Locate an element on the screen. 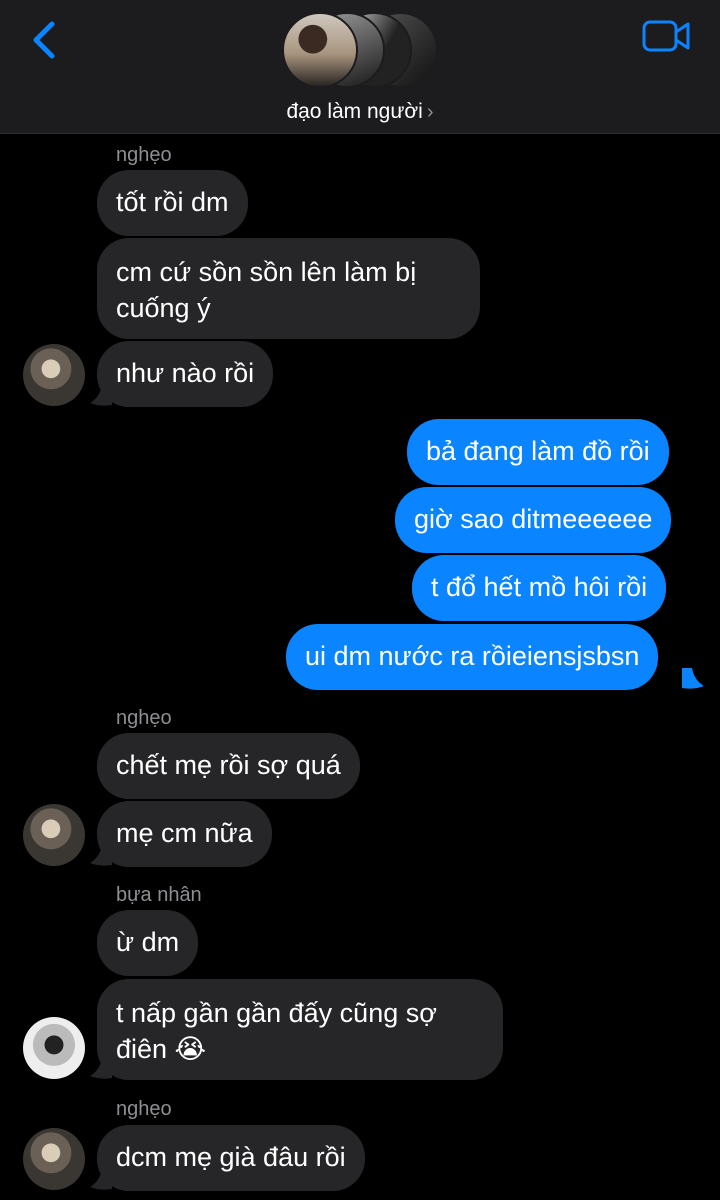  chat-title-button: đạo làm người › is located at coordinates (360, 112).